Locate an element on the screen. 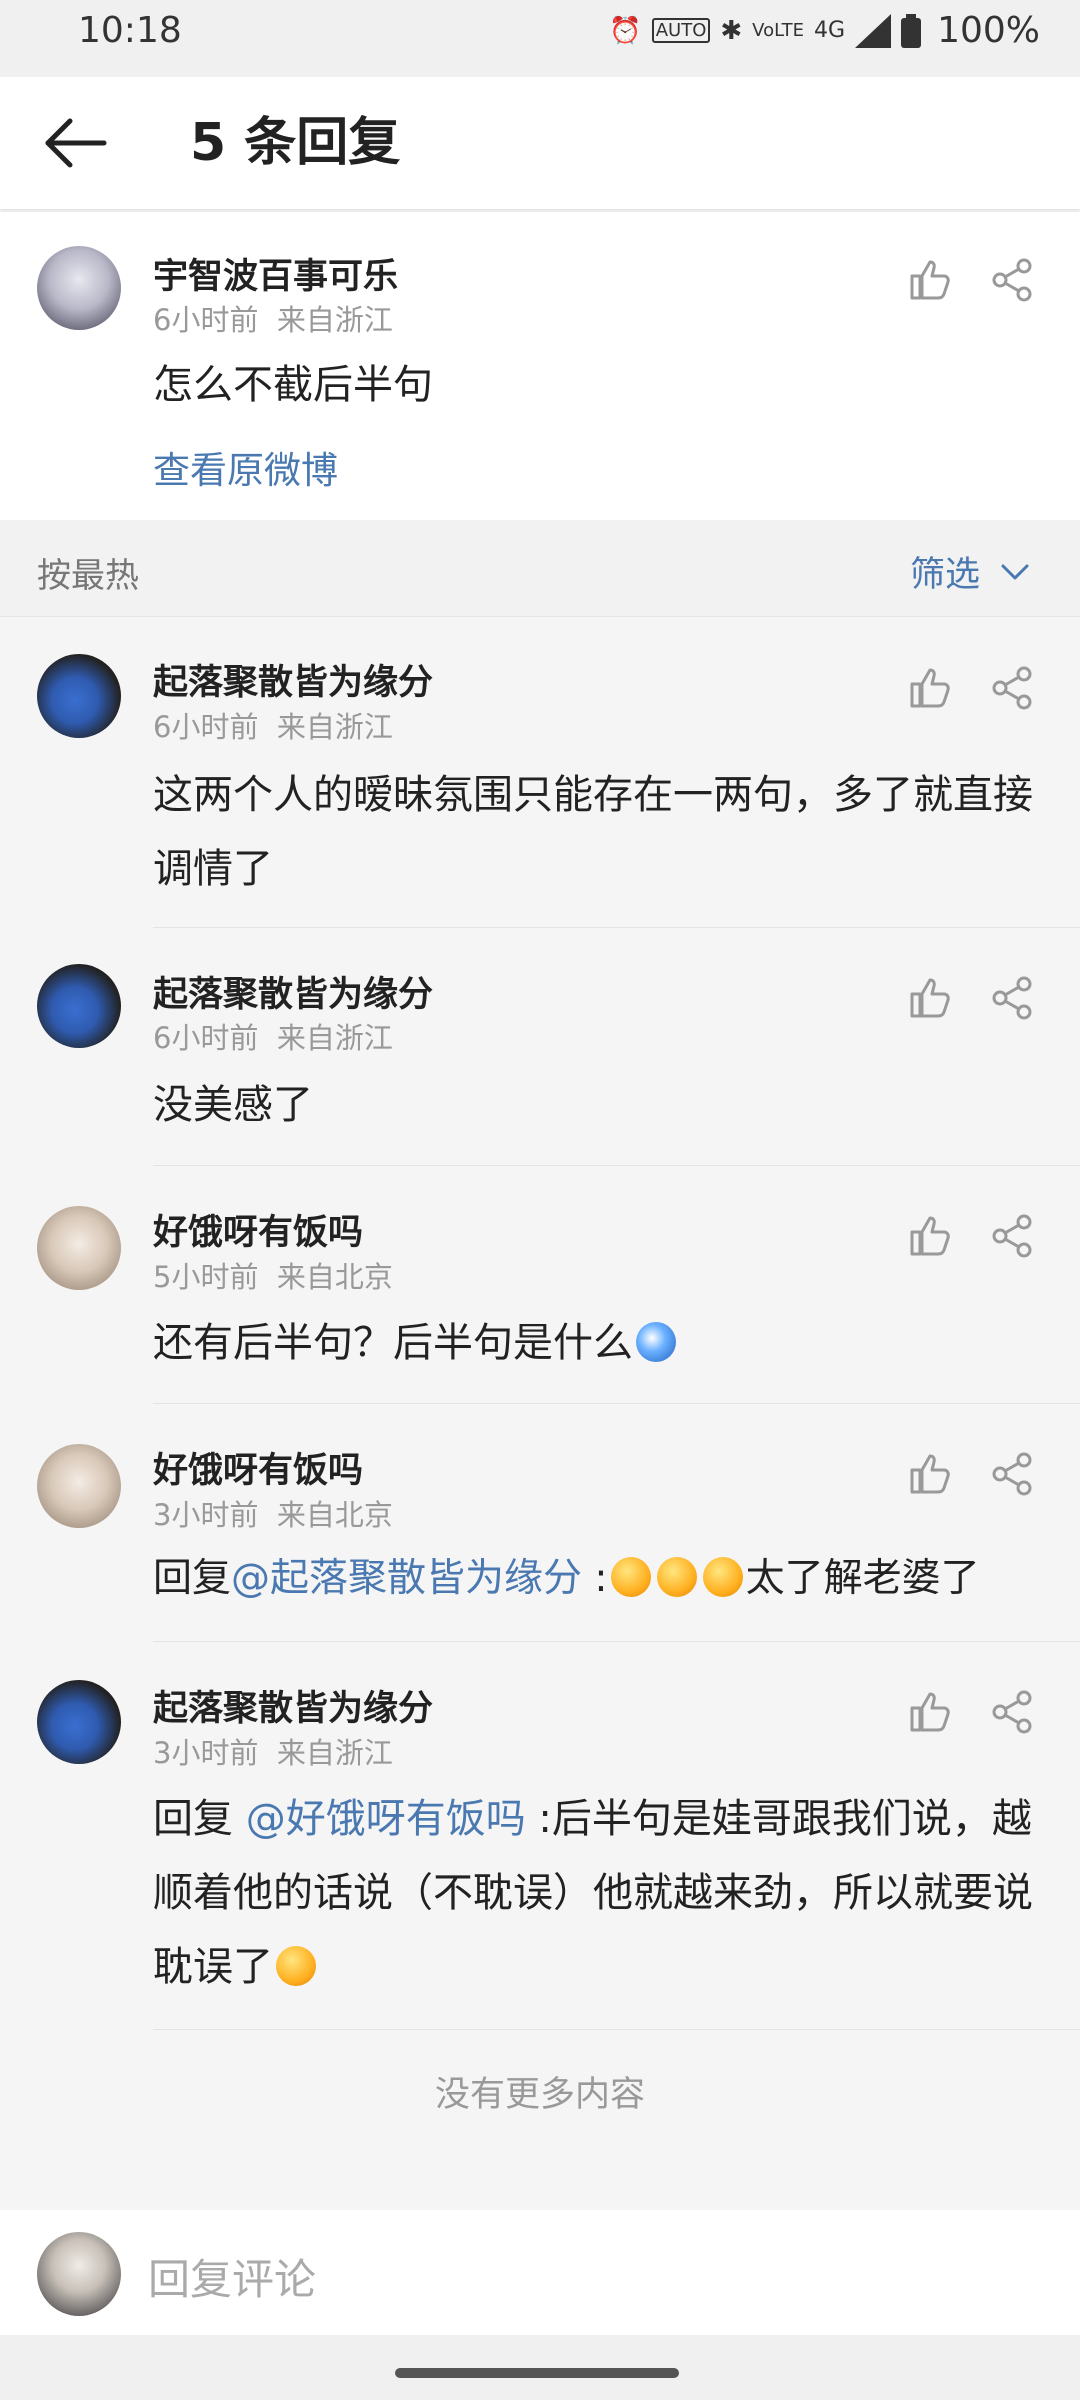 Image resolution: width=1080 pixels, height=2400 pixels. home-gesture-handle is located at coordinates (537, 2373).